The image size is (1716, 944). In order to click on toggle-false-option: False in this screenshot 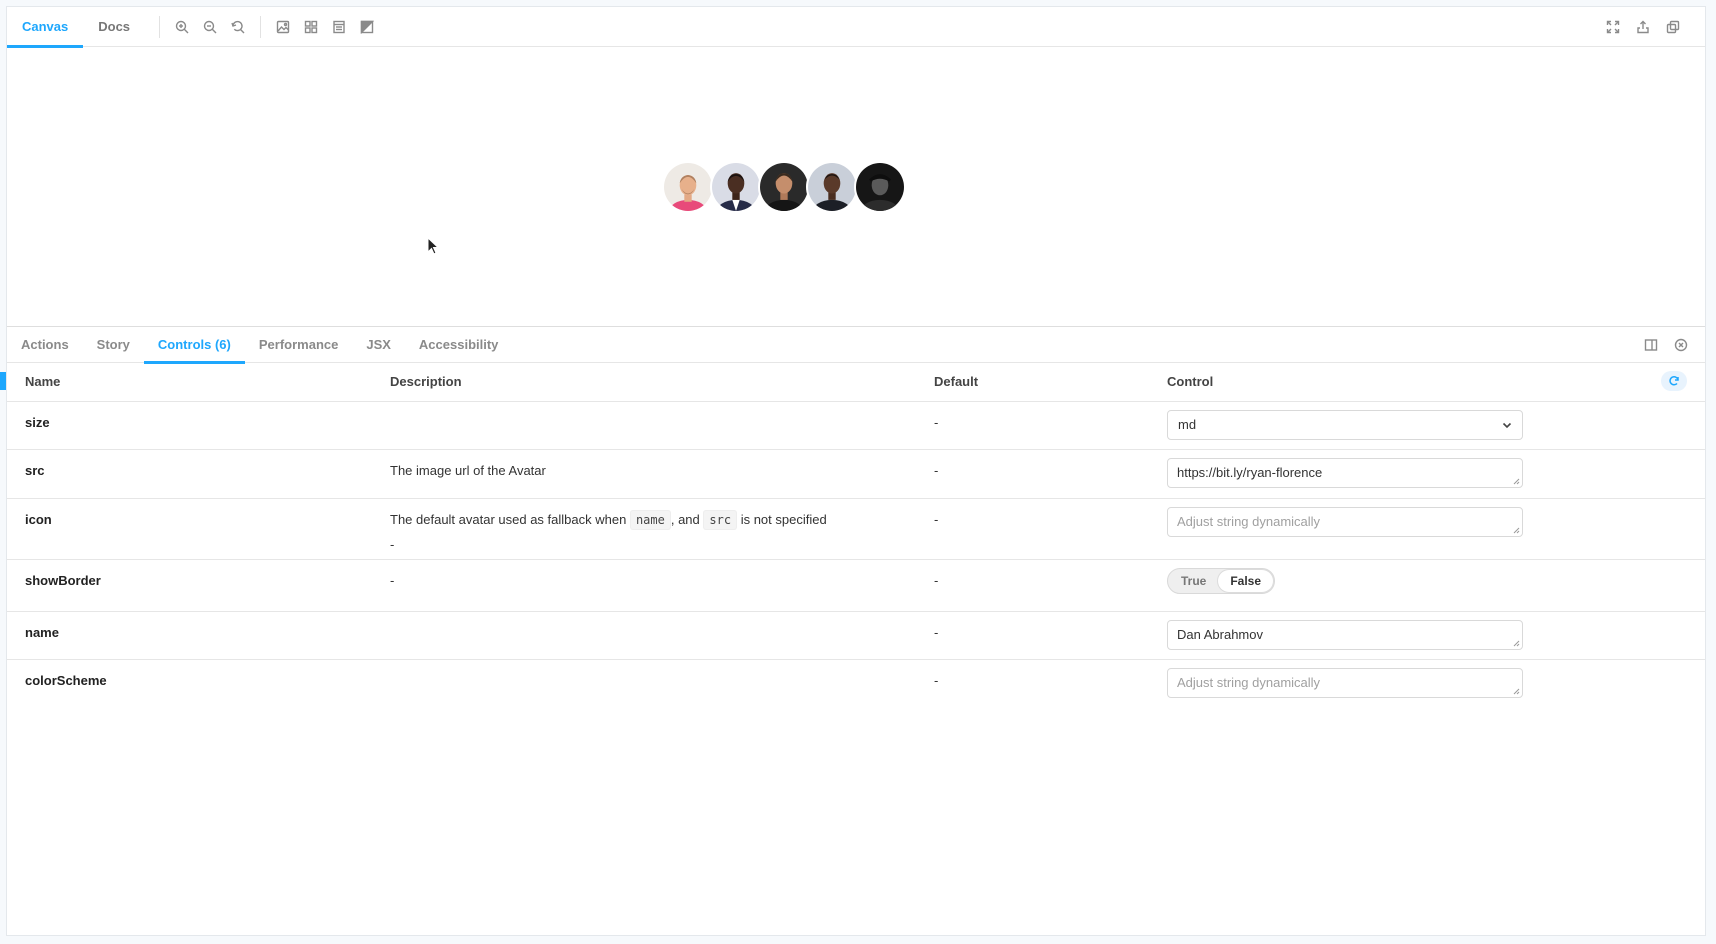, I will do `click(1246, 580)`.